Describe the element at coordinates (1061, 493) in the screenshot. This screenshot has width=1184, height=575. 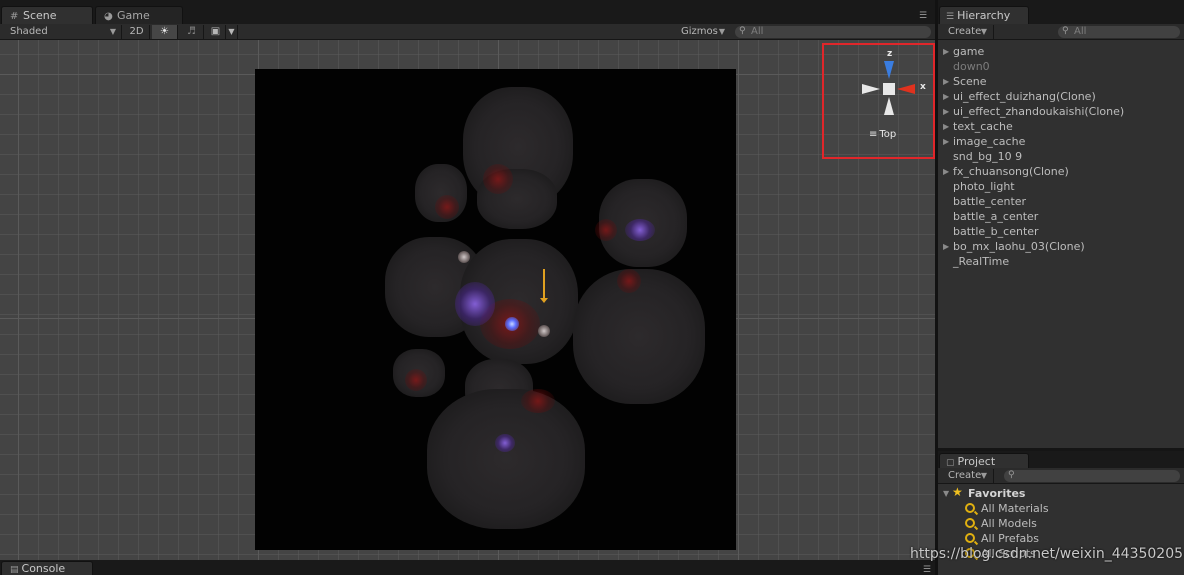
I see `favorites-folder: ▼ ★ Favorites` at that location.